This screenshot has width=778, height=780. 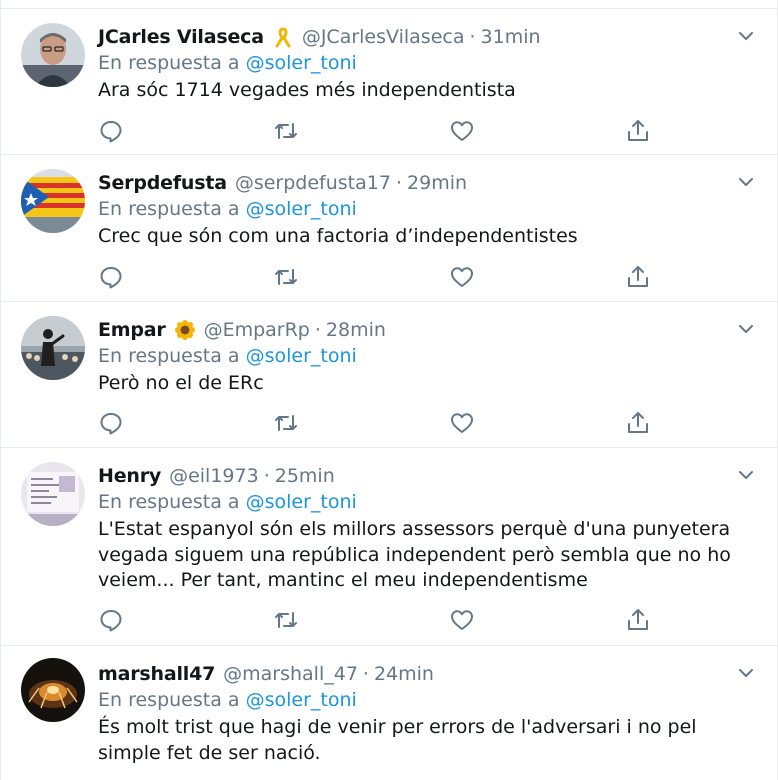 I want to click on tweet-text: Ara sóc 1714 vegades més independentista, so click(x=307, y=90).